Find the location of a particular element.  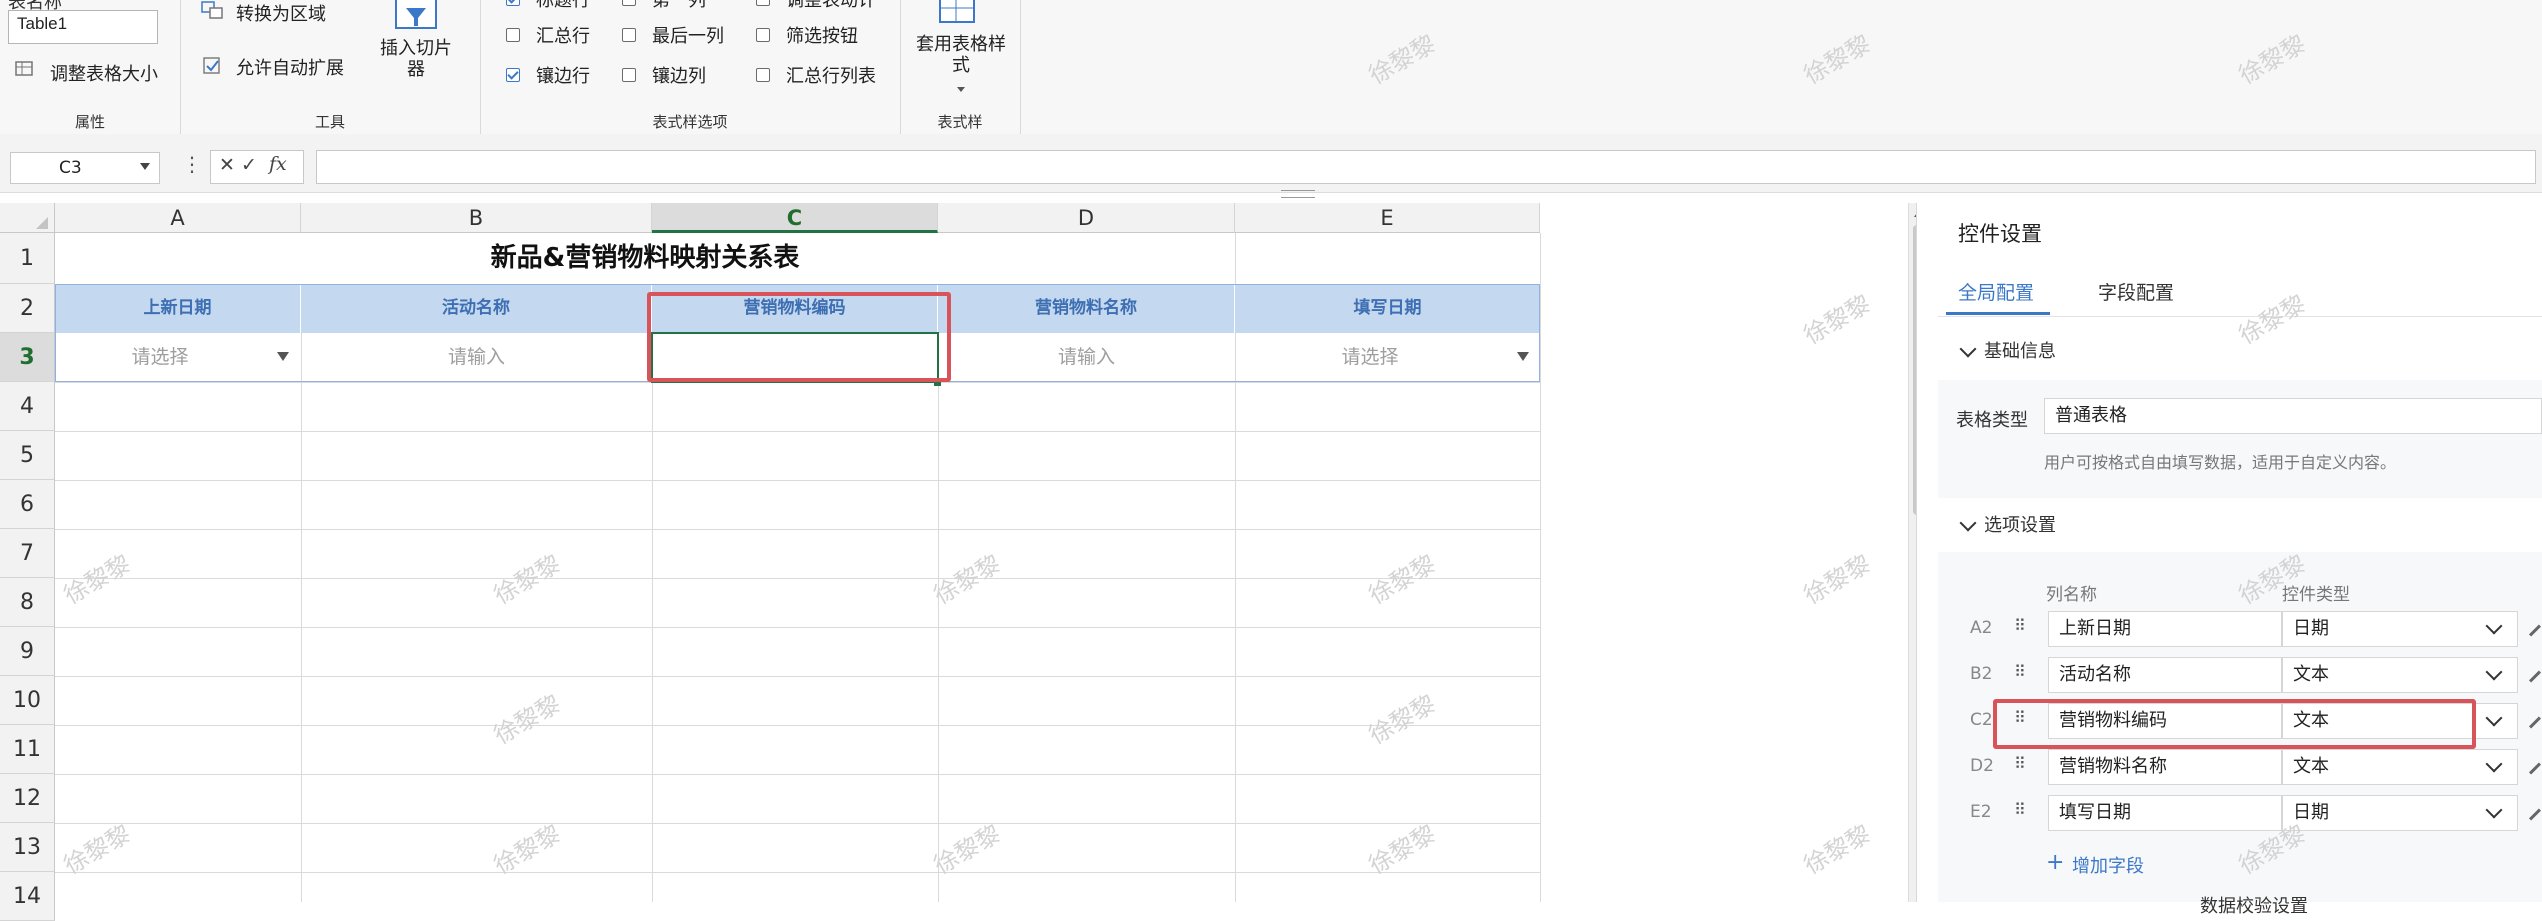

tab-global-config: 全局配置 is located at coordinates (1996, 291).